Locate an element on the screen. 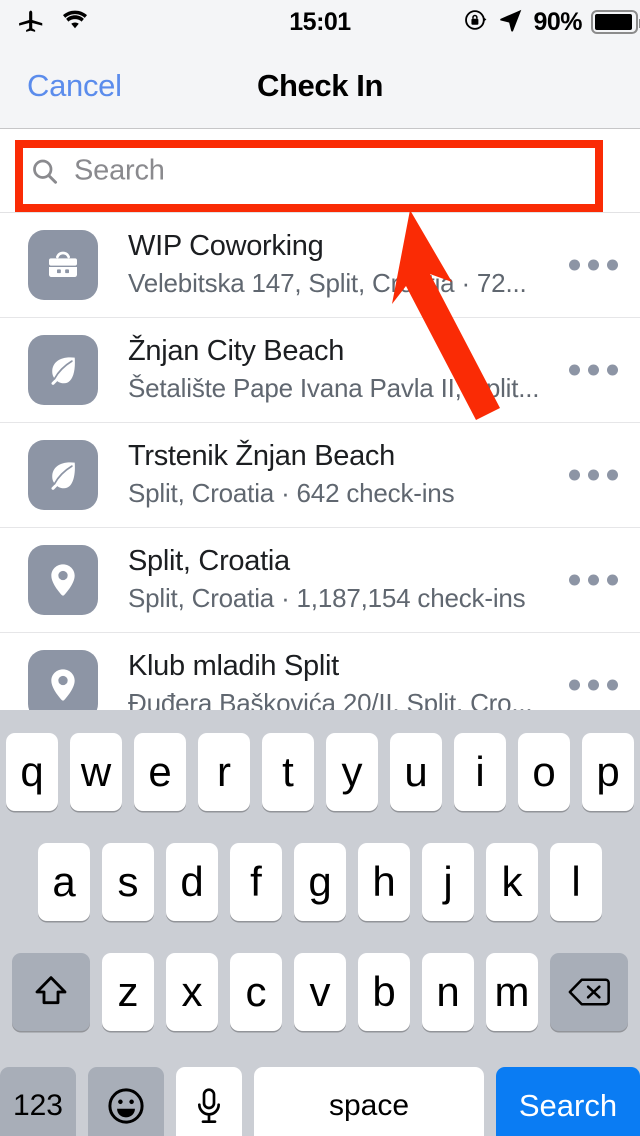  search-input: Search is located at coordinates (97, 171).